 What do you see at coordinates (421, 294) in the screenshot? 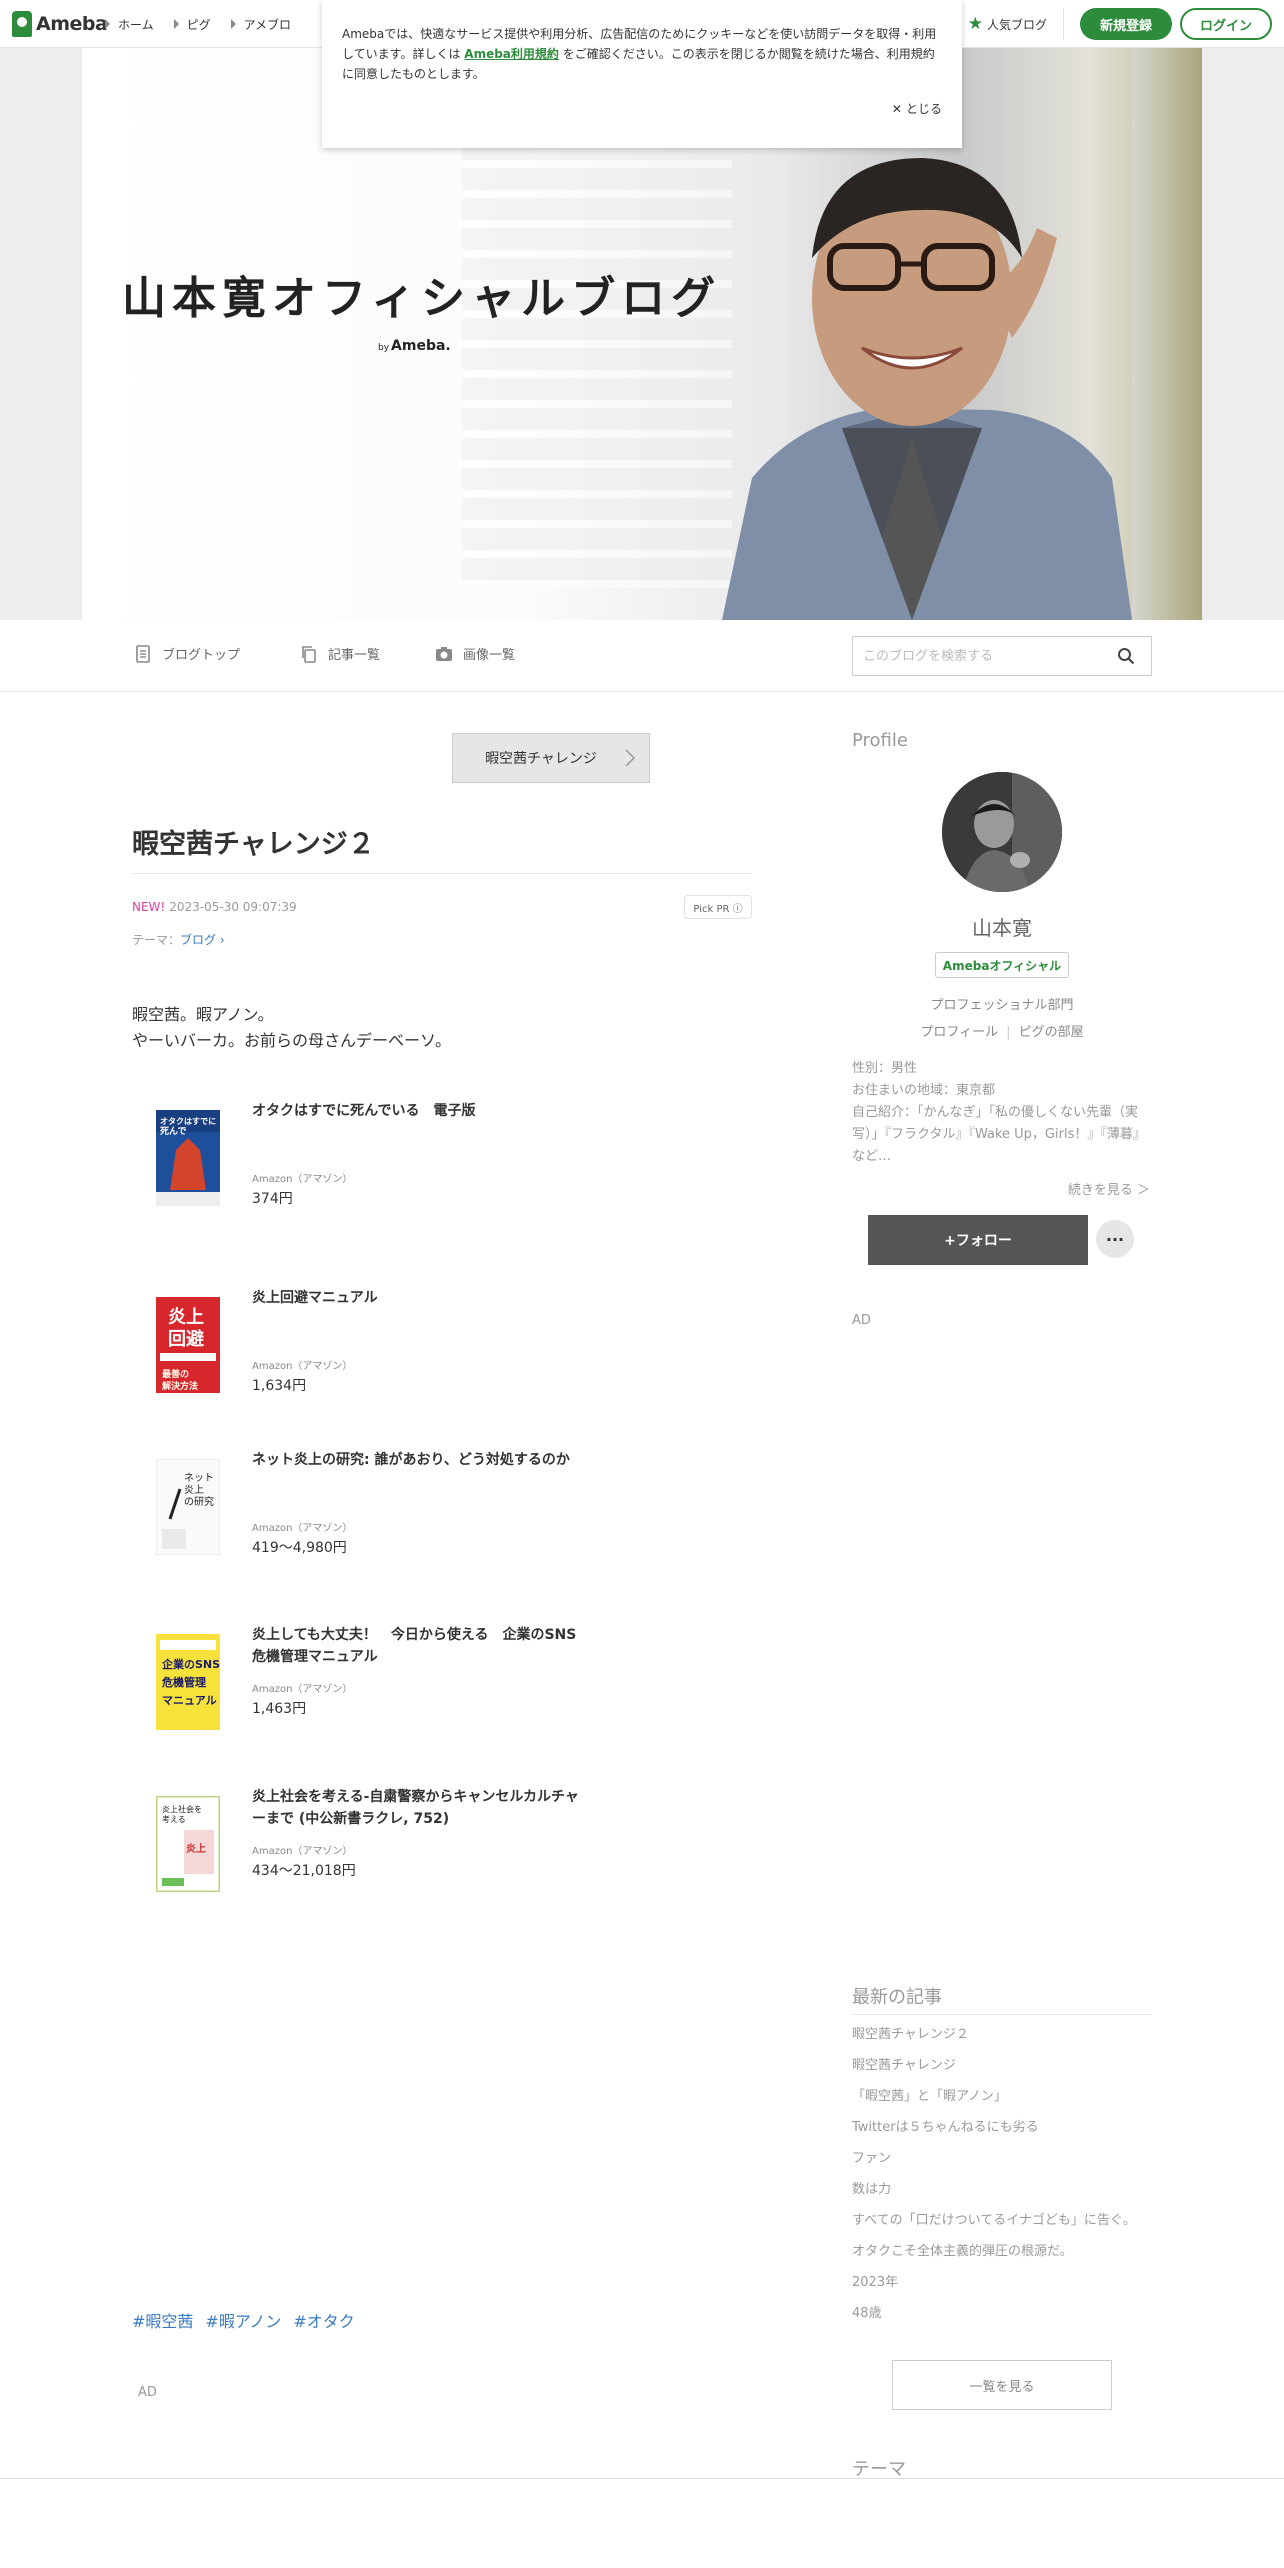
I see `blog-title: 山本寛オフィシャルブログ` at bounding box center [421, 294].